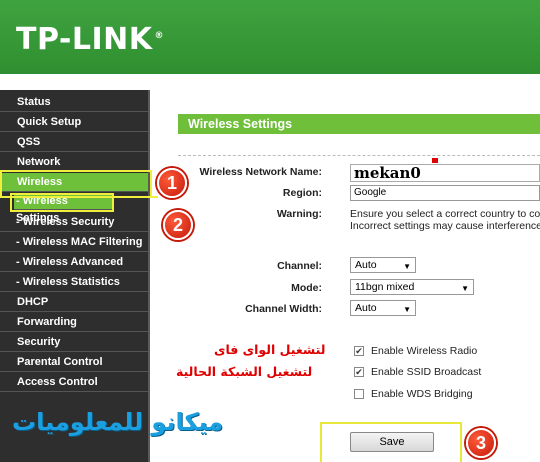 The width and height of the screenshot is (540, 462). What do you see at coordinates (366, 265) in the screenshot?
I see `channel-value: Auto` at bounding box center [366, 265].